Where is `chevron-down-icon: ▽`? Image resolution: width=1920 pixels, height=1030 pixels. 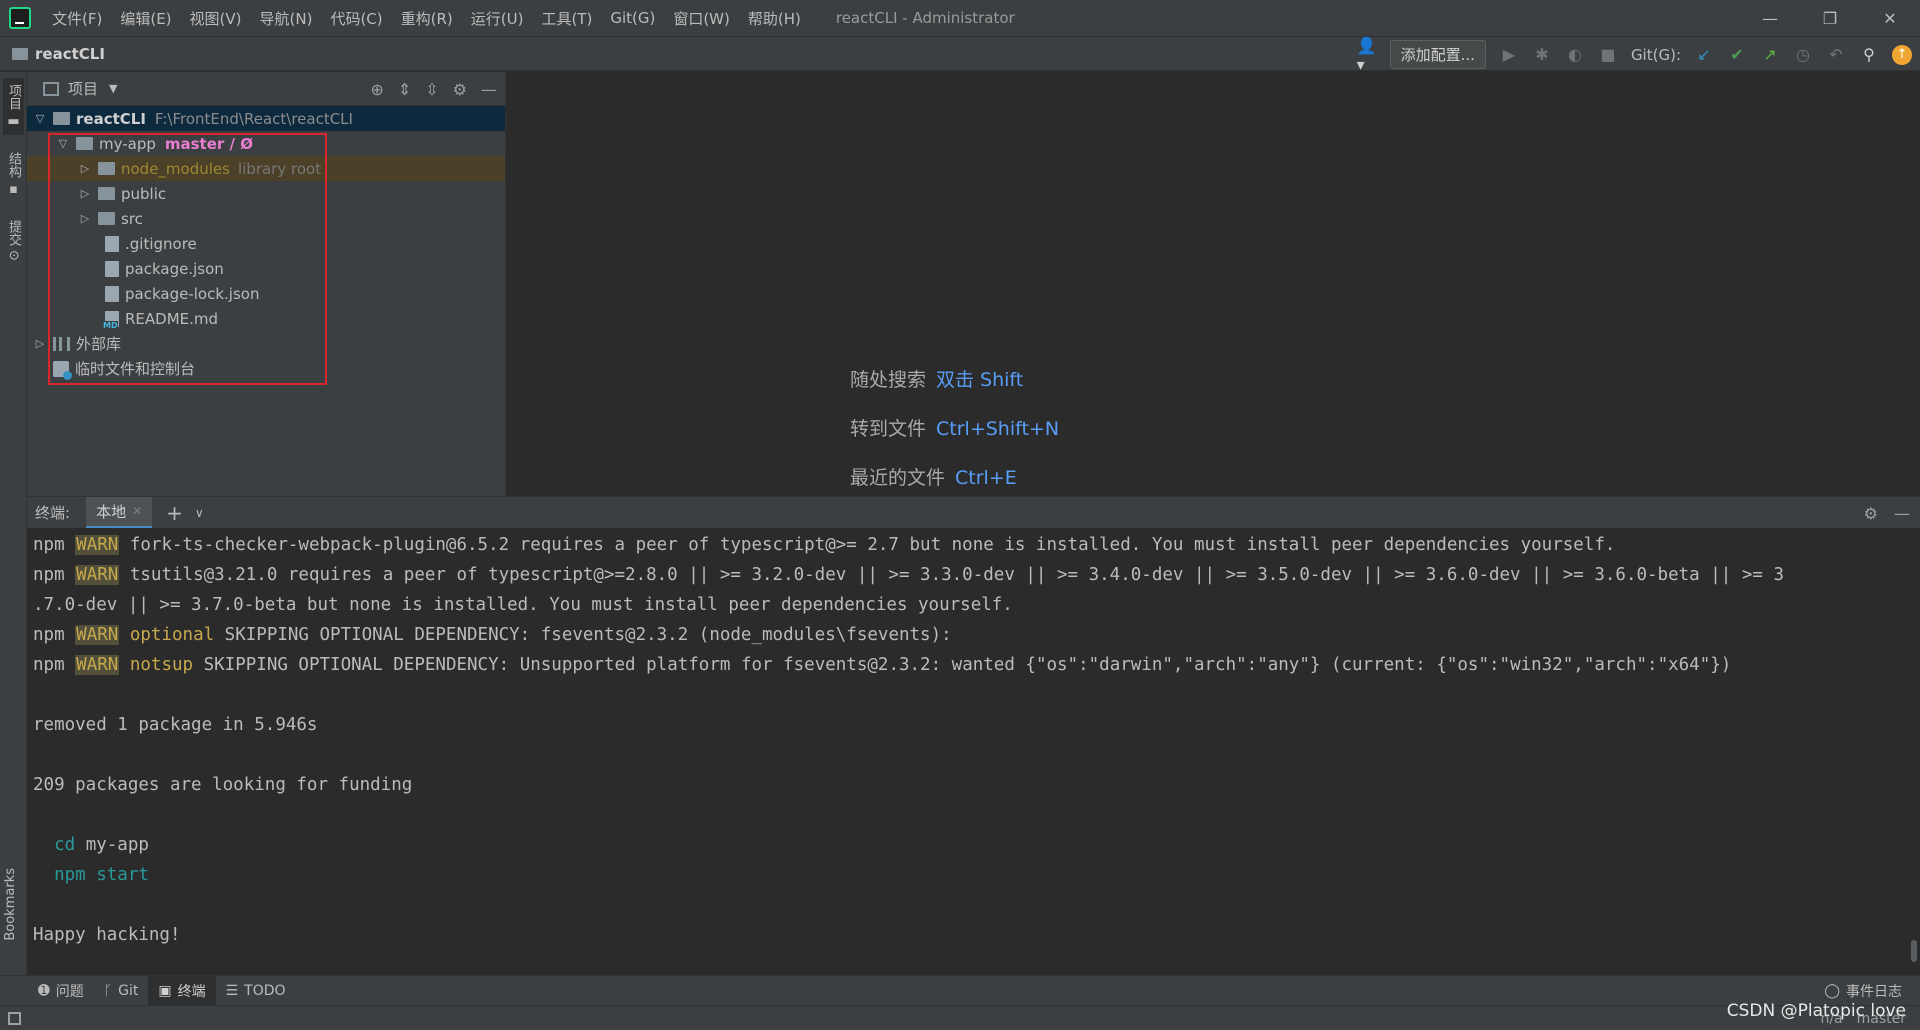
chevron-down-icon: ▽ is located at coordinates (40, 118).